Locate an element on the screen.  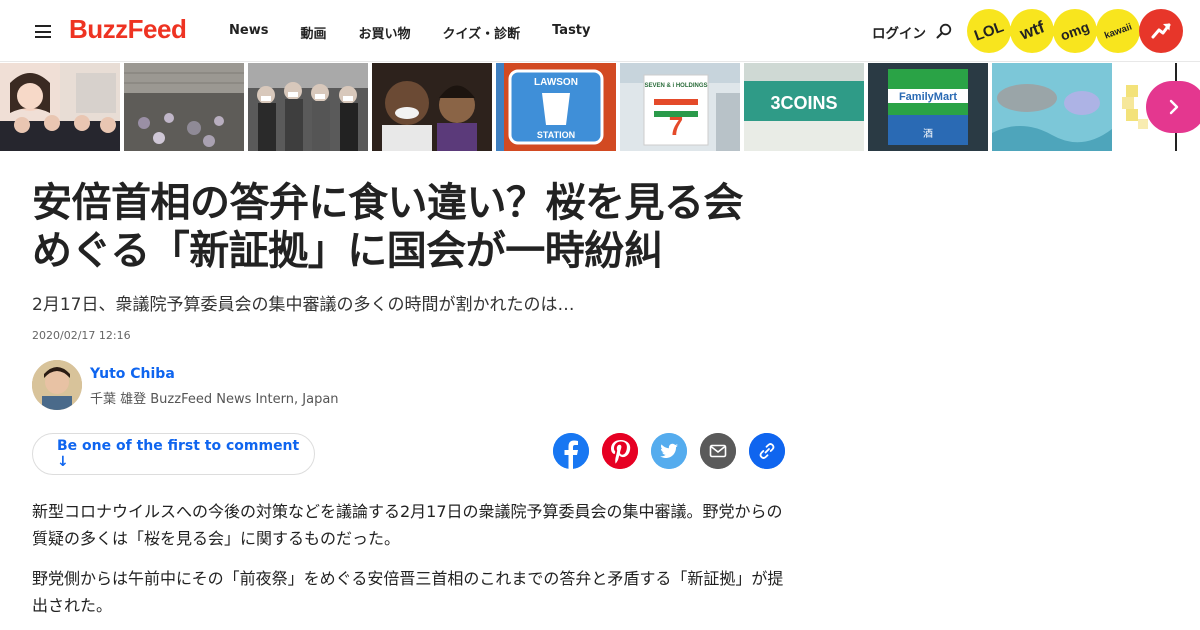
strip-next-button is located at coordinates (1173, 107).